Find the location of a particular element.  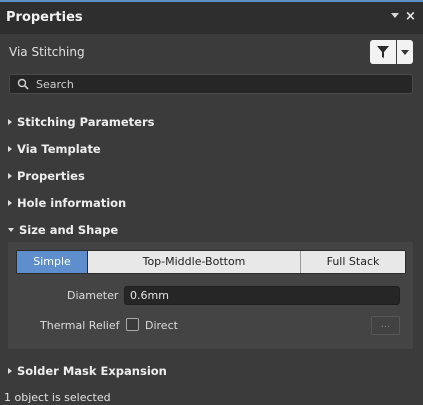

filter-dropdown-button is located at coordinates (405, 52).